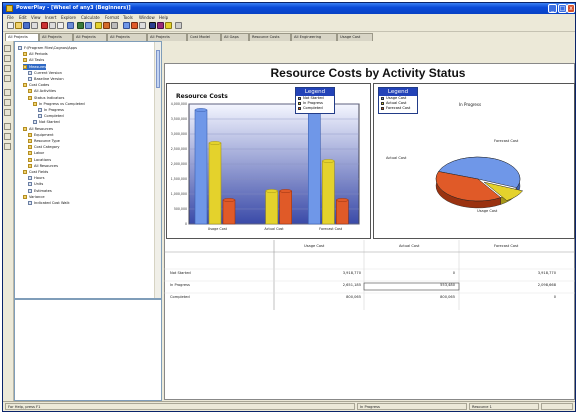 Image resolution: width=578 pixels, height=414 pixels. Describe the element at coordinates (10, 17) in the screenshot. I see `menu-file: File` at that location.